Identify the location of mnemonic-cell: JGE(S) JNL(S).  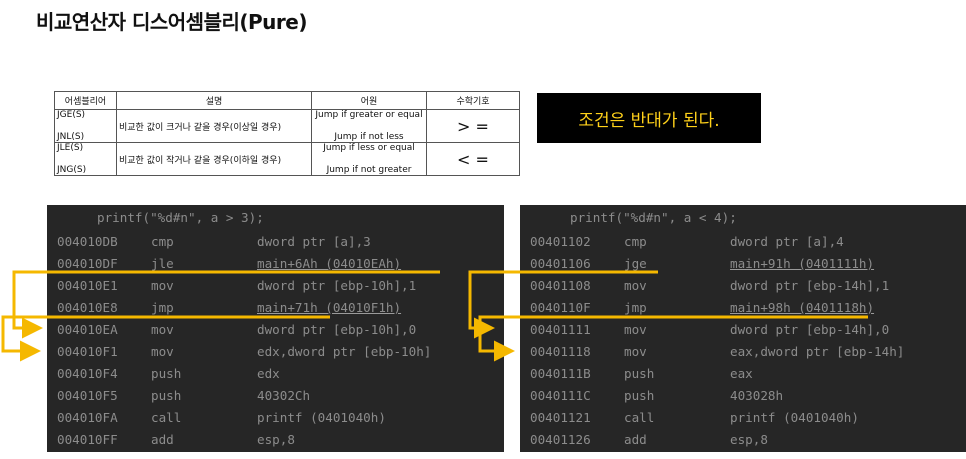
(85, 126).